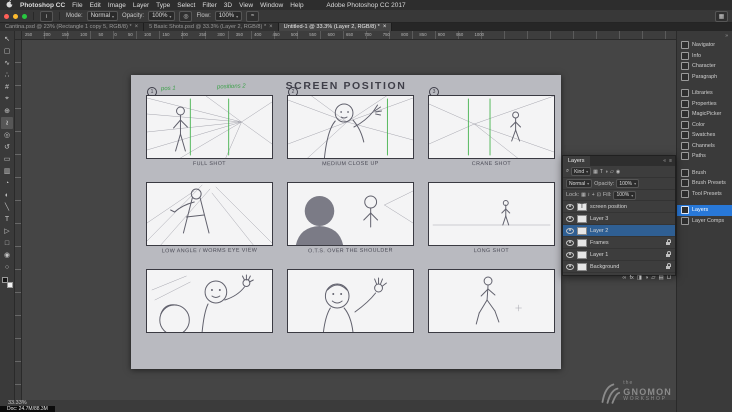 Image resolution: width=732 pixels, height=412 pixels. Describe the element at coordinates (24, 16) in the screenshot. I see `zoom-window-button` at that location.